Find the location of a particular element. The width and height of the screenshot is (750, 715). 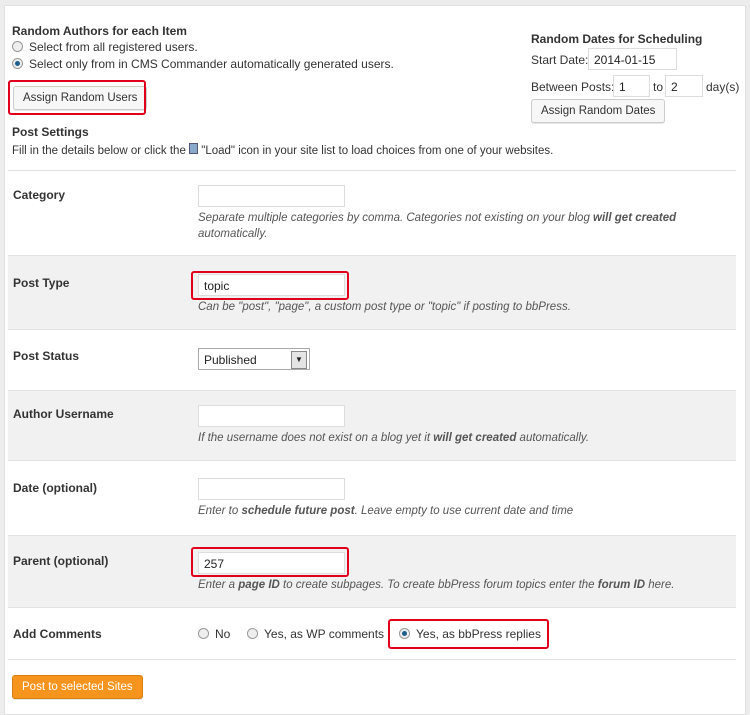

add-comments-label: Add Comments is located at coordinates (57, 634).